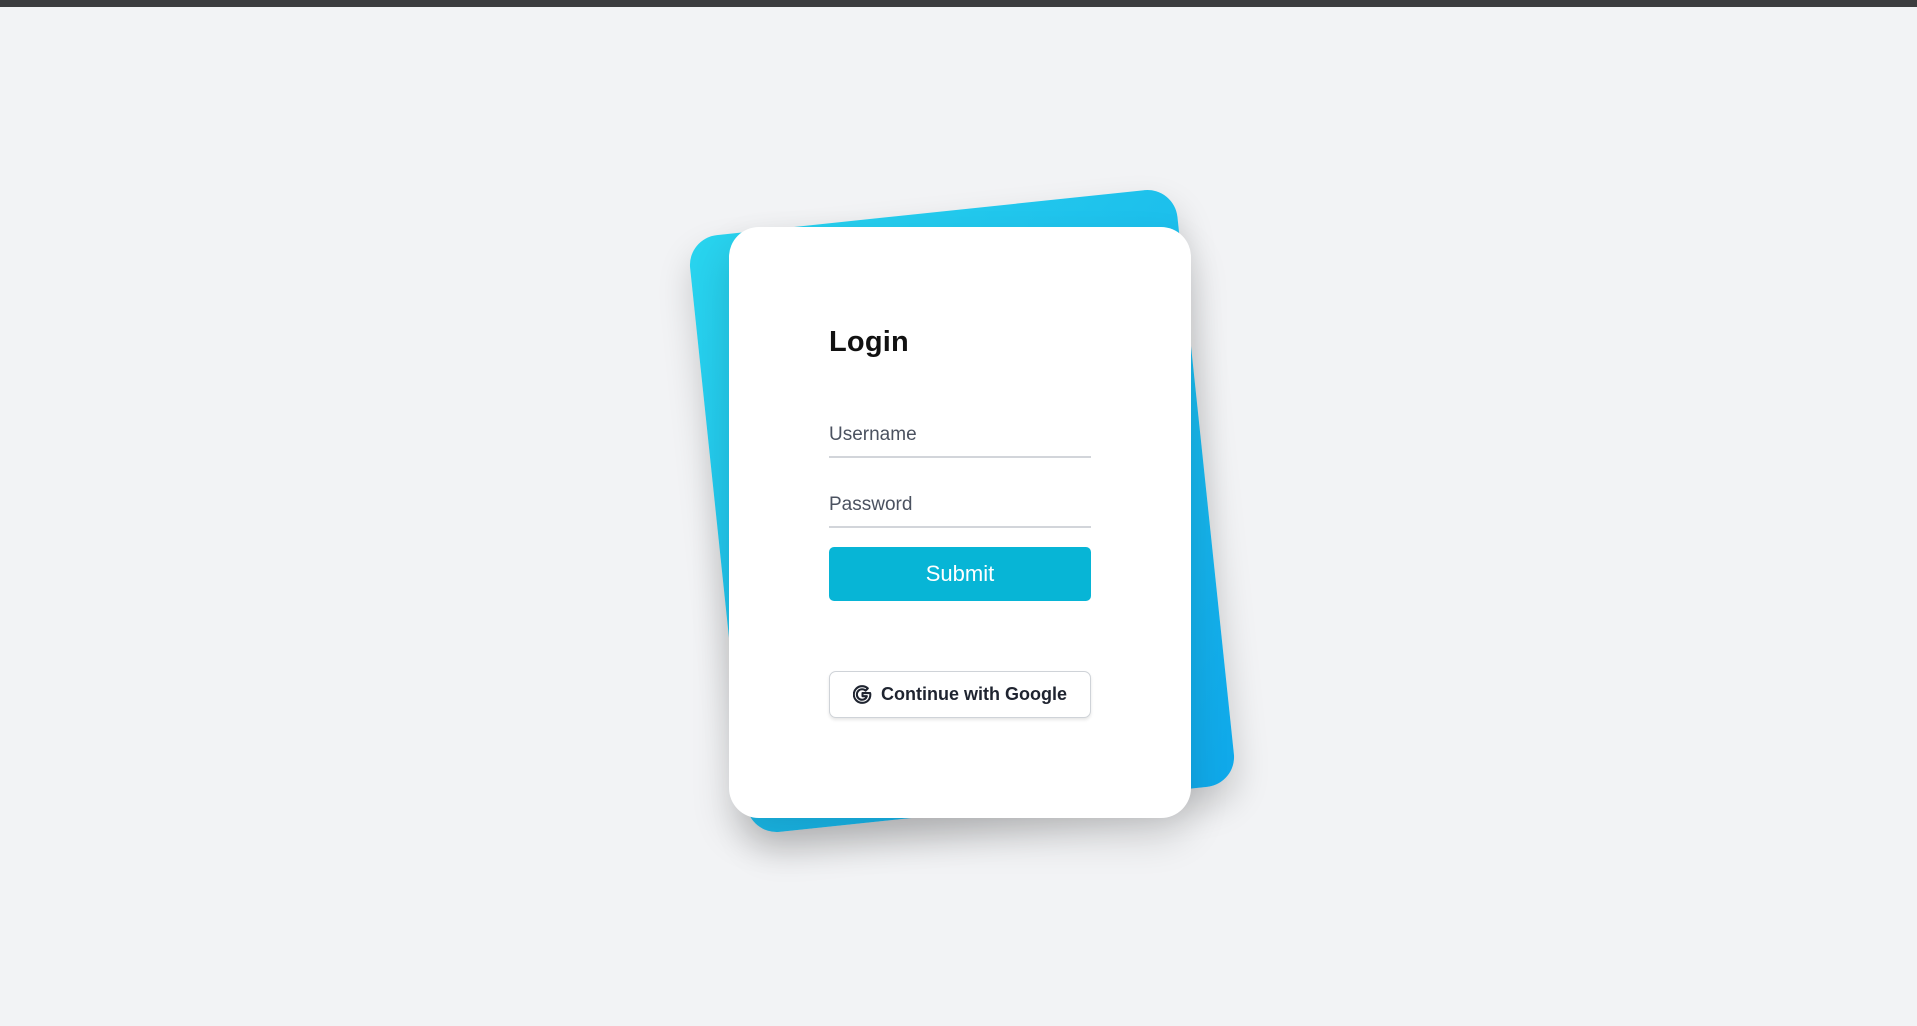 This screenshot has height=1026, width=1917. I want to click on google-sign-in-button: Continue with Google, so click(960, 694).